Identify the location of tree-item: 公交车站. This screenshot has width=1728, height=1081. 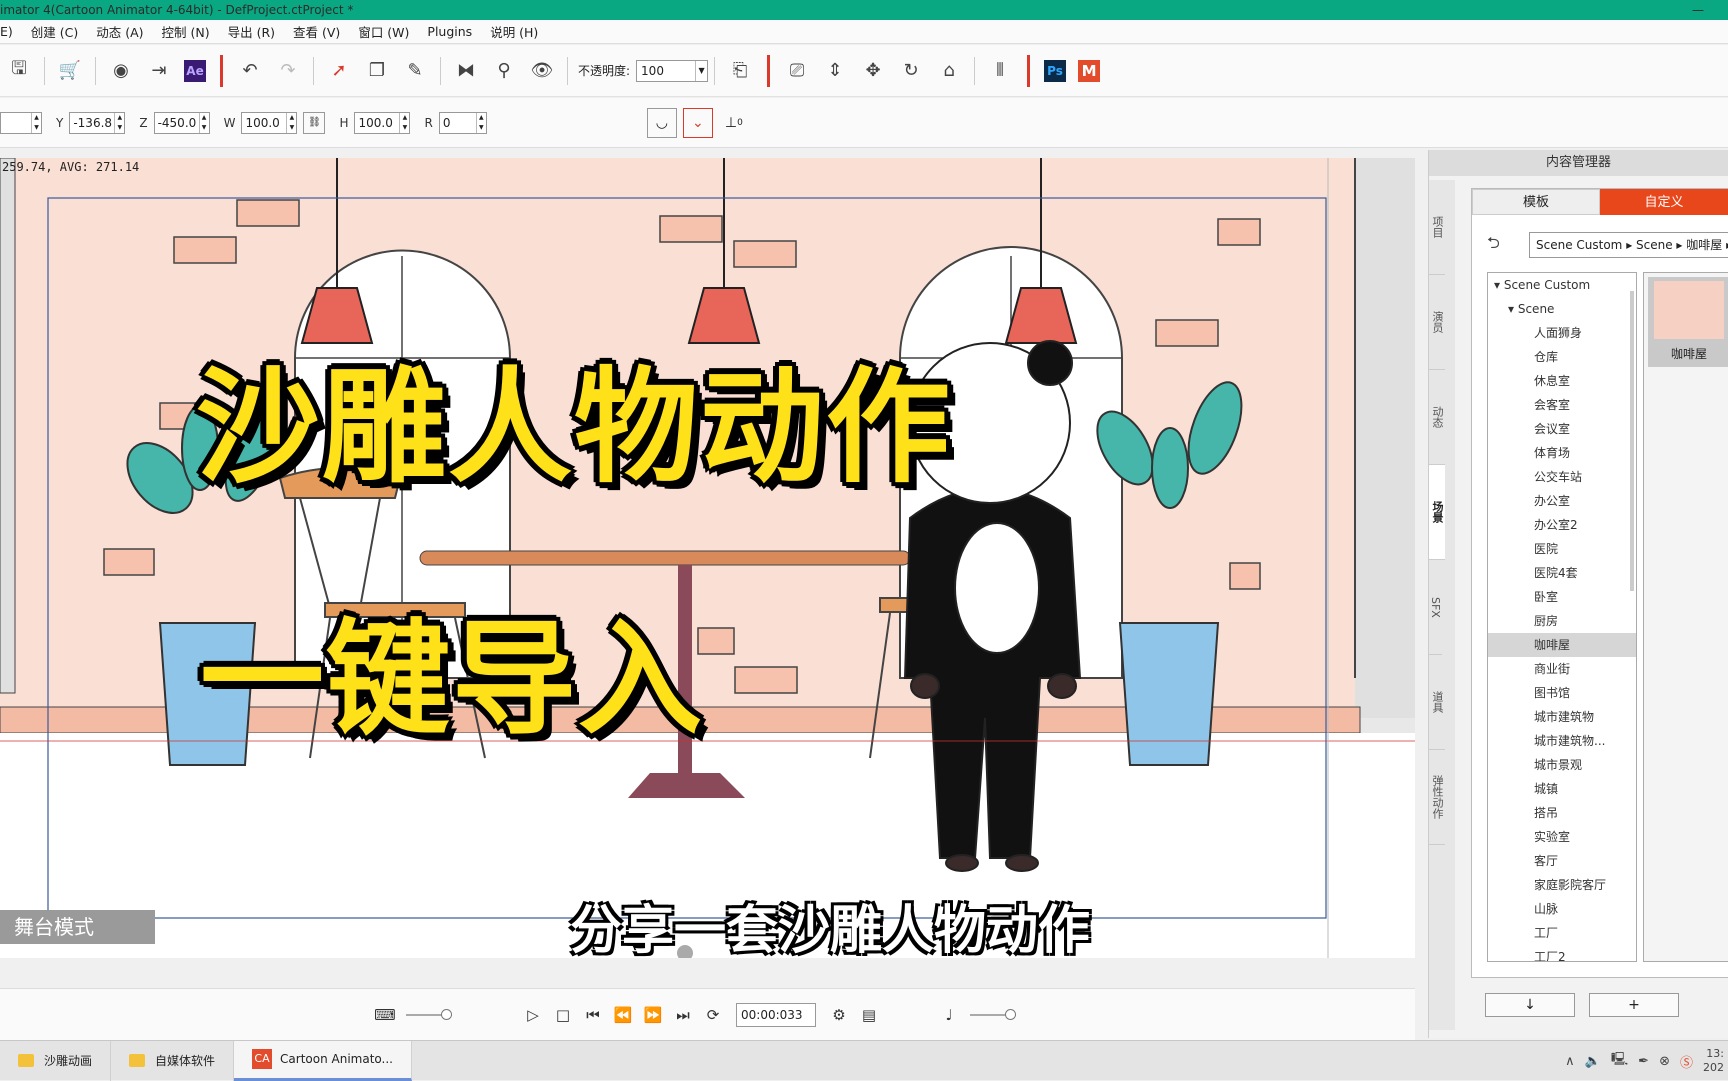
(1562, 477).